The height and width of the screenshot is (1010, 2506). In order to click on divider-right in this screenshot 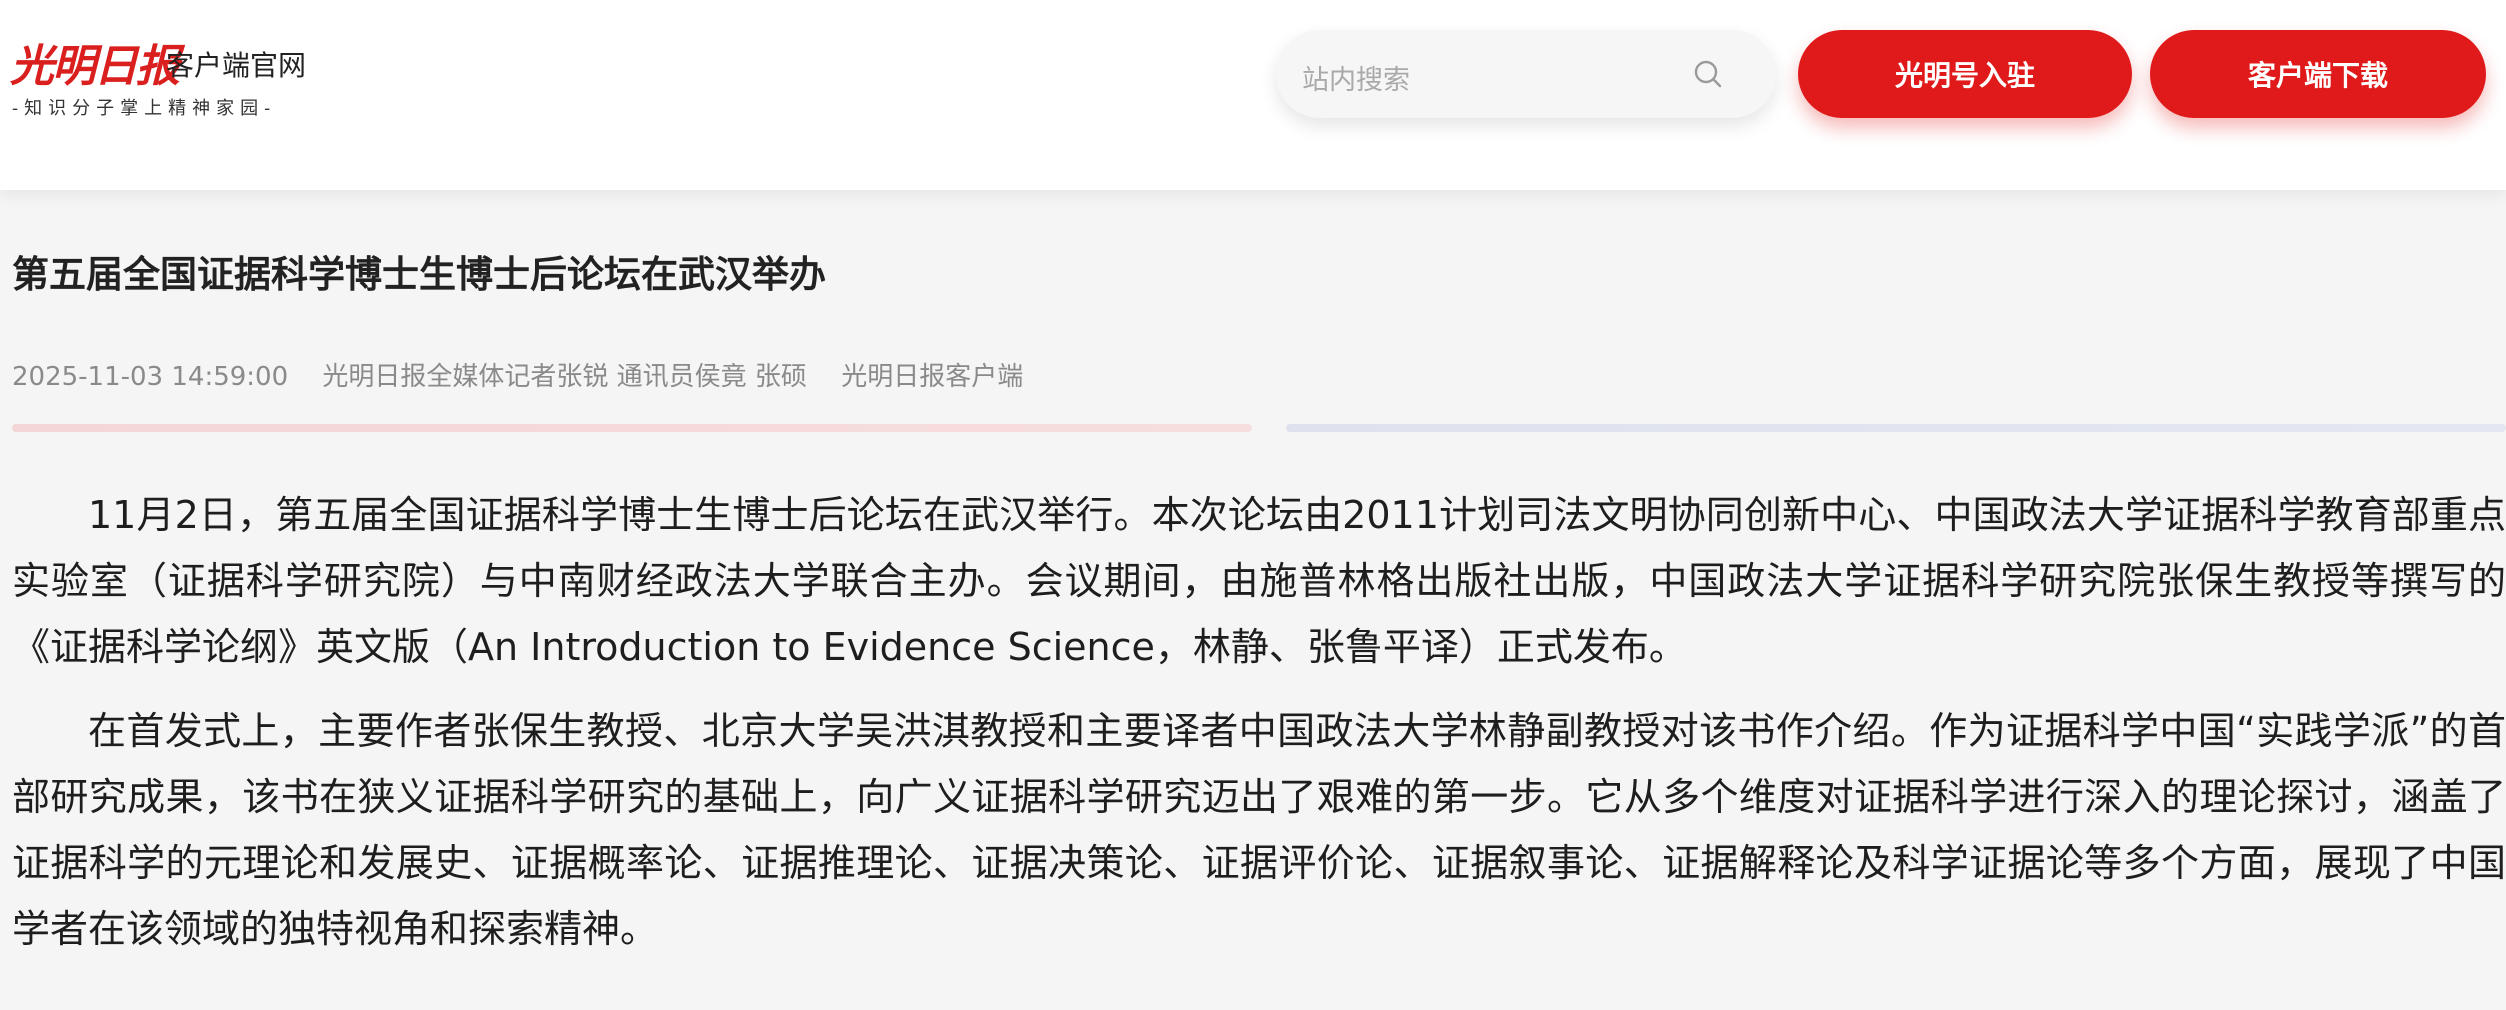, I will do `click(1896, 428)`.